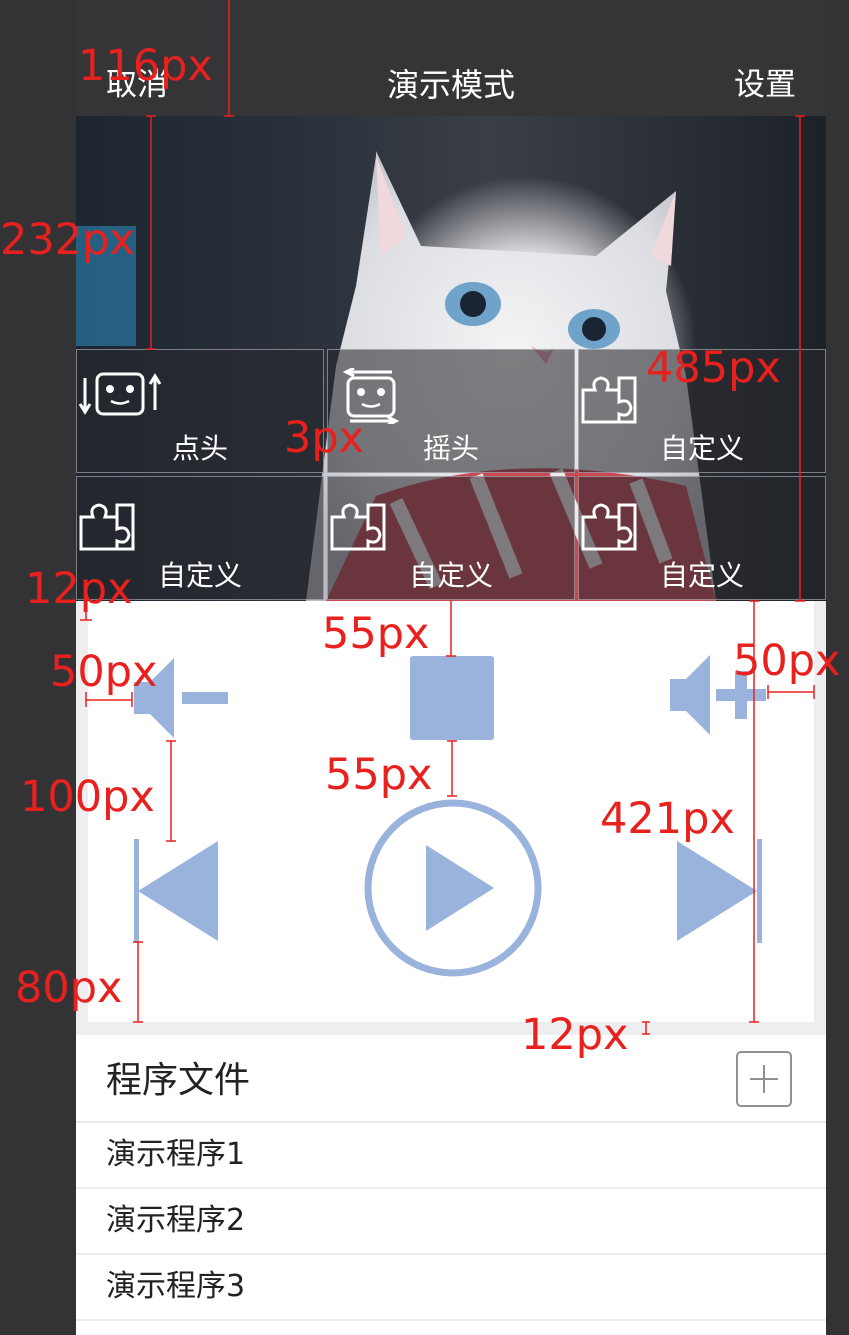 This screenshot has width=849, height=1335. I want to click on files-title: 程序文件, so click(178, 1080).